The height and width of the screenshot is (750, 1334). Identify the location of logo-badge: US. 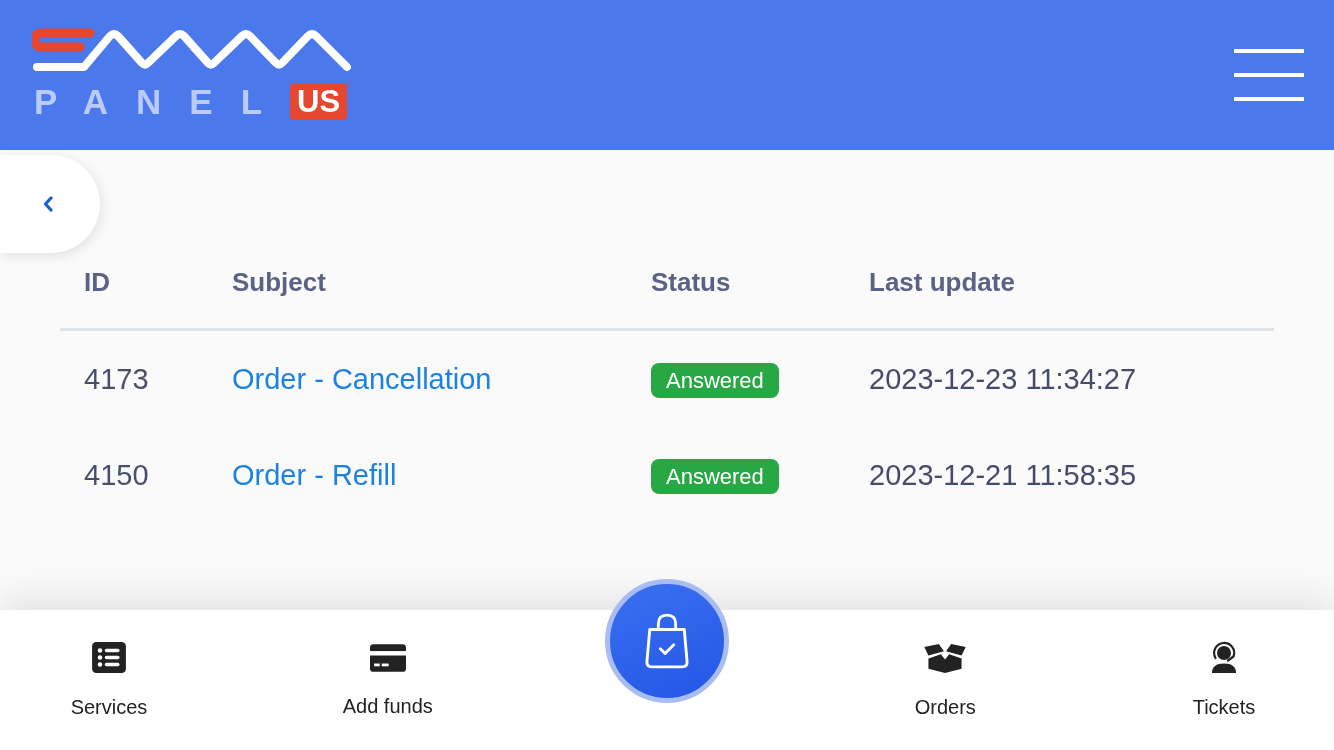
(319, 102).